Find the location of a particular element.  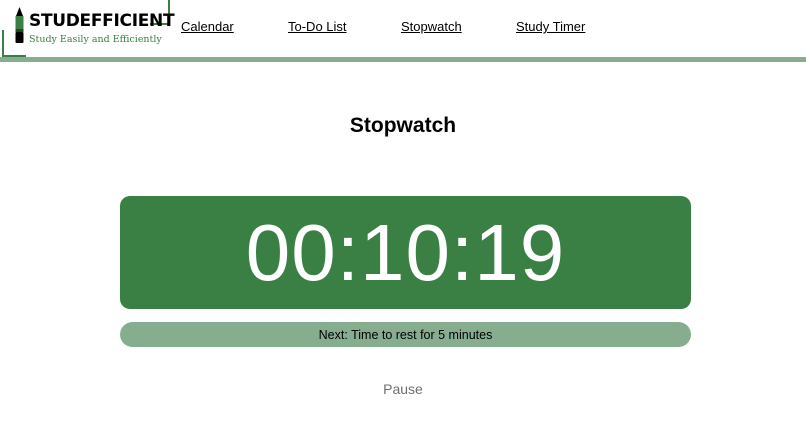

stopwatch-time: 00:10:19 is located at coordinates (405, 252).